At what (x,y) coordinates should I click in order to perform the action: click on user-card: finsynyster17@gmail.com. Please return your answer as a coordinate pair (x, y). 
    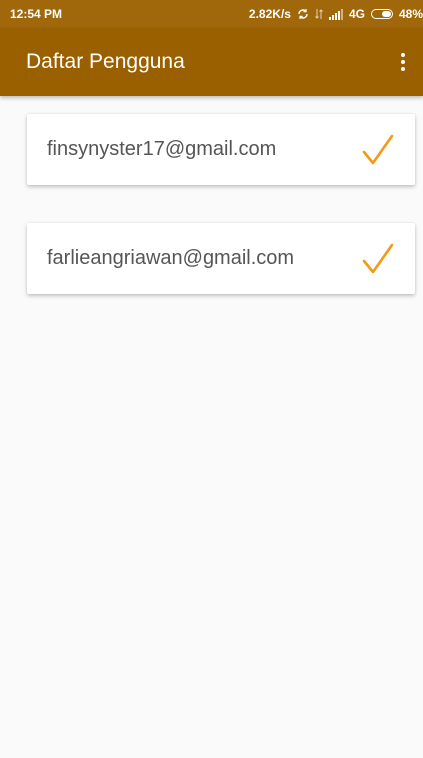
    Looking at the image, I should click on (221, 149).